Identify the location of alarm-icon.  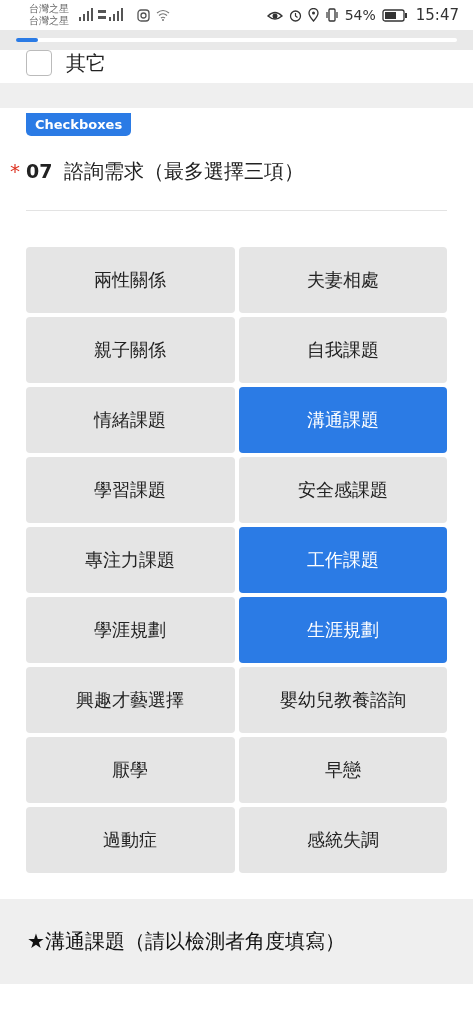
(295, 15).